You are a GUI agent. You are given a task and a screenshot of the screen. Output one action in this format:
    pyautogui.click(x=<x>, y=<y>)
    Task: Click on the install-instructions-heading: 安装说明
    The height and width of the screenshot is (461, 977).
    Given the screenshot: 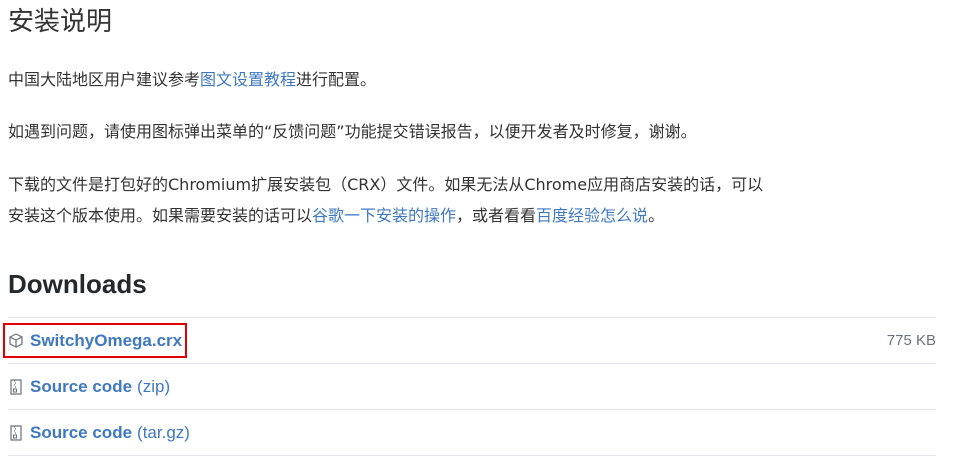 What is the action you would take?
    pyautogui.click(x=60, y=22)
    